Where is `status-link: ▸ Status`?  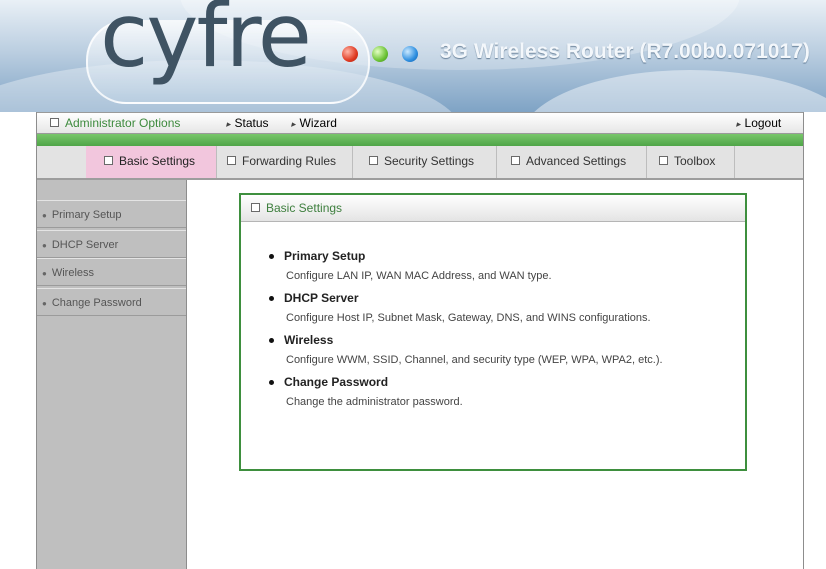 status-link: ▸ Status is located at coordinates (247, 123).